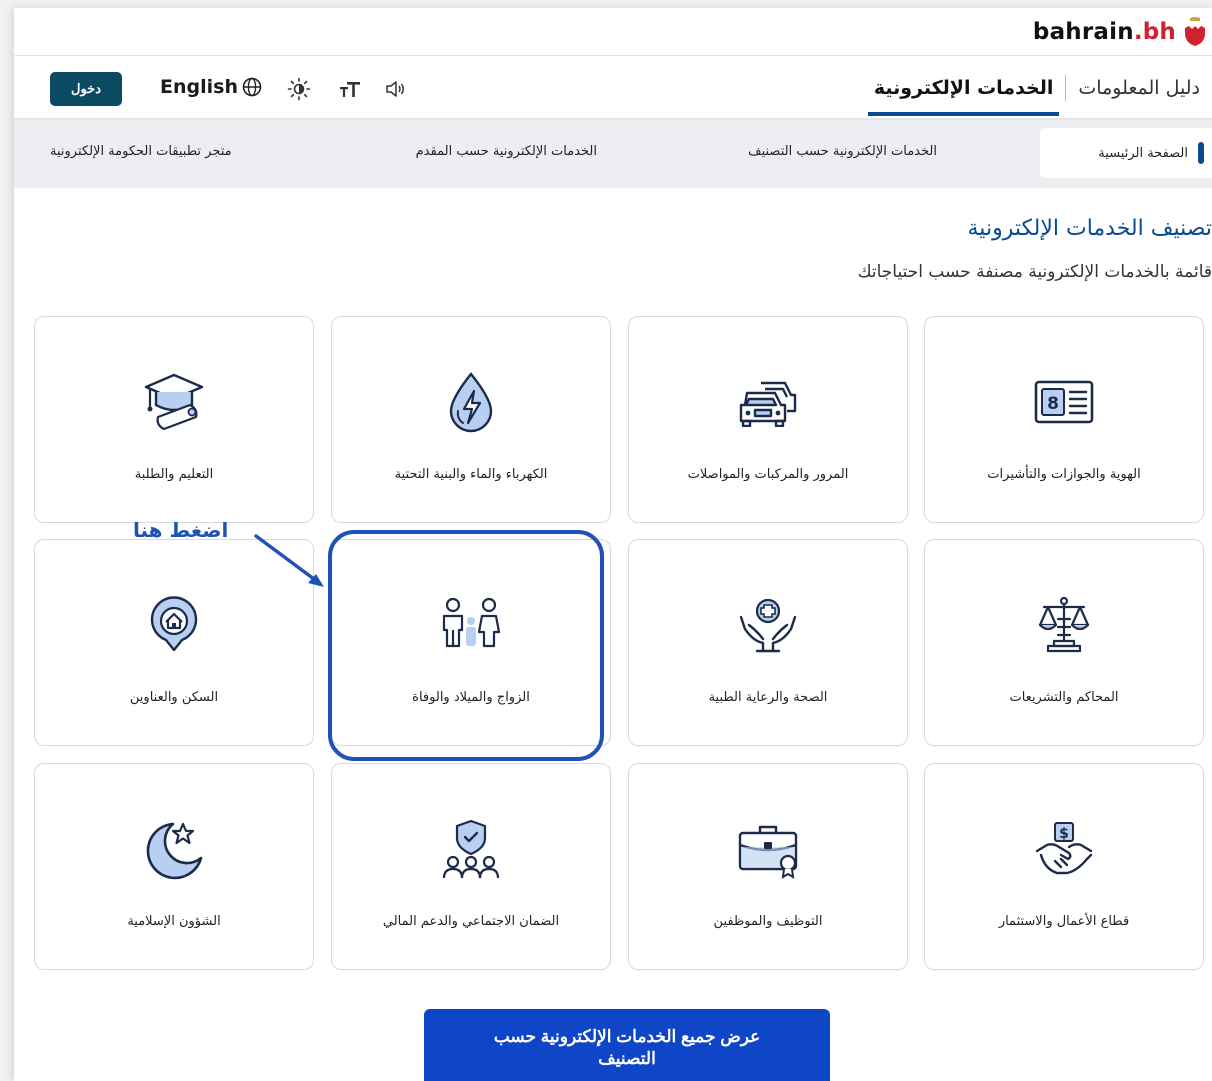 The image size is (1212, 1081). I want to click on category-card-social-security: الضمان الاجتماعي والدعم المالي, so click(471, 866).